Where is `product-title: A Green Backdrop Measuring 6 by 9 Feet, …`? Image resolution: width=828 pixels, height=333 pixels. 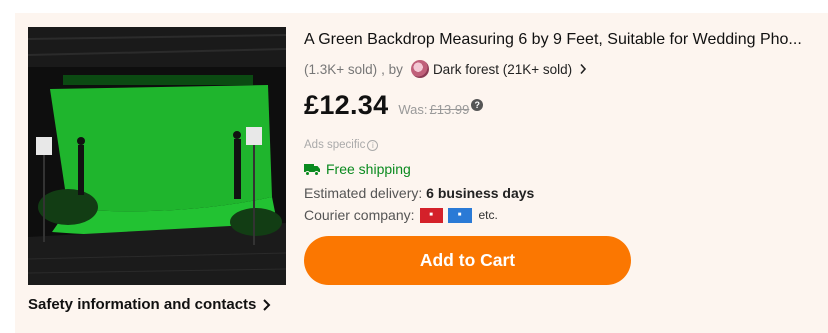
product-title: A Green Backdrop Measuring 6 by 9 Feet, … is located at coordinates (556, 40).